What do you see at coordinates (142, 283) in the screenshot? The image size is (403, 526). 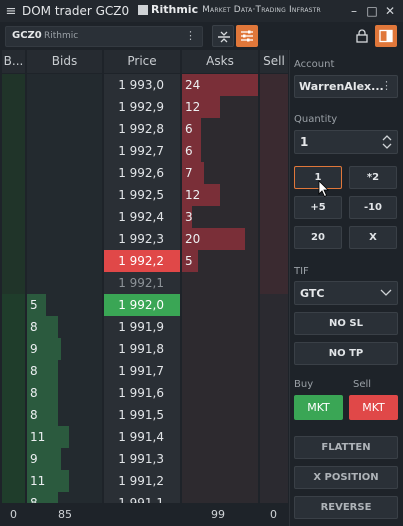 I see `price-cell: 1 992,1` at bounding box center [142, 283].